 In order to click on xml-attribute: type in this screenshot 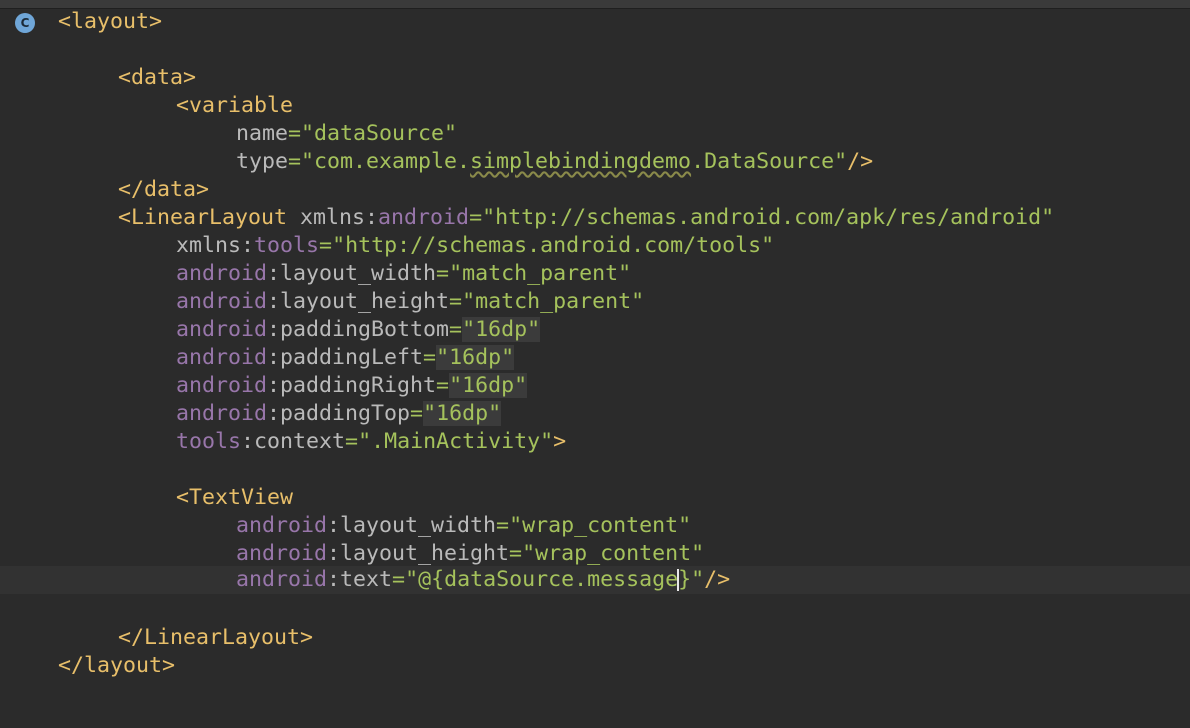, I will do `click(262, 161)`.